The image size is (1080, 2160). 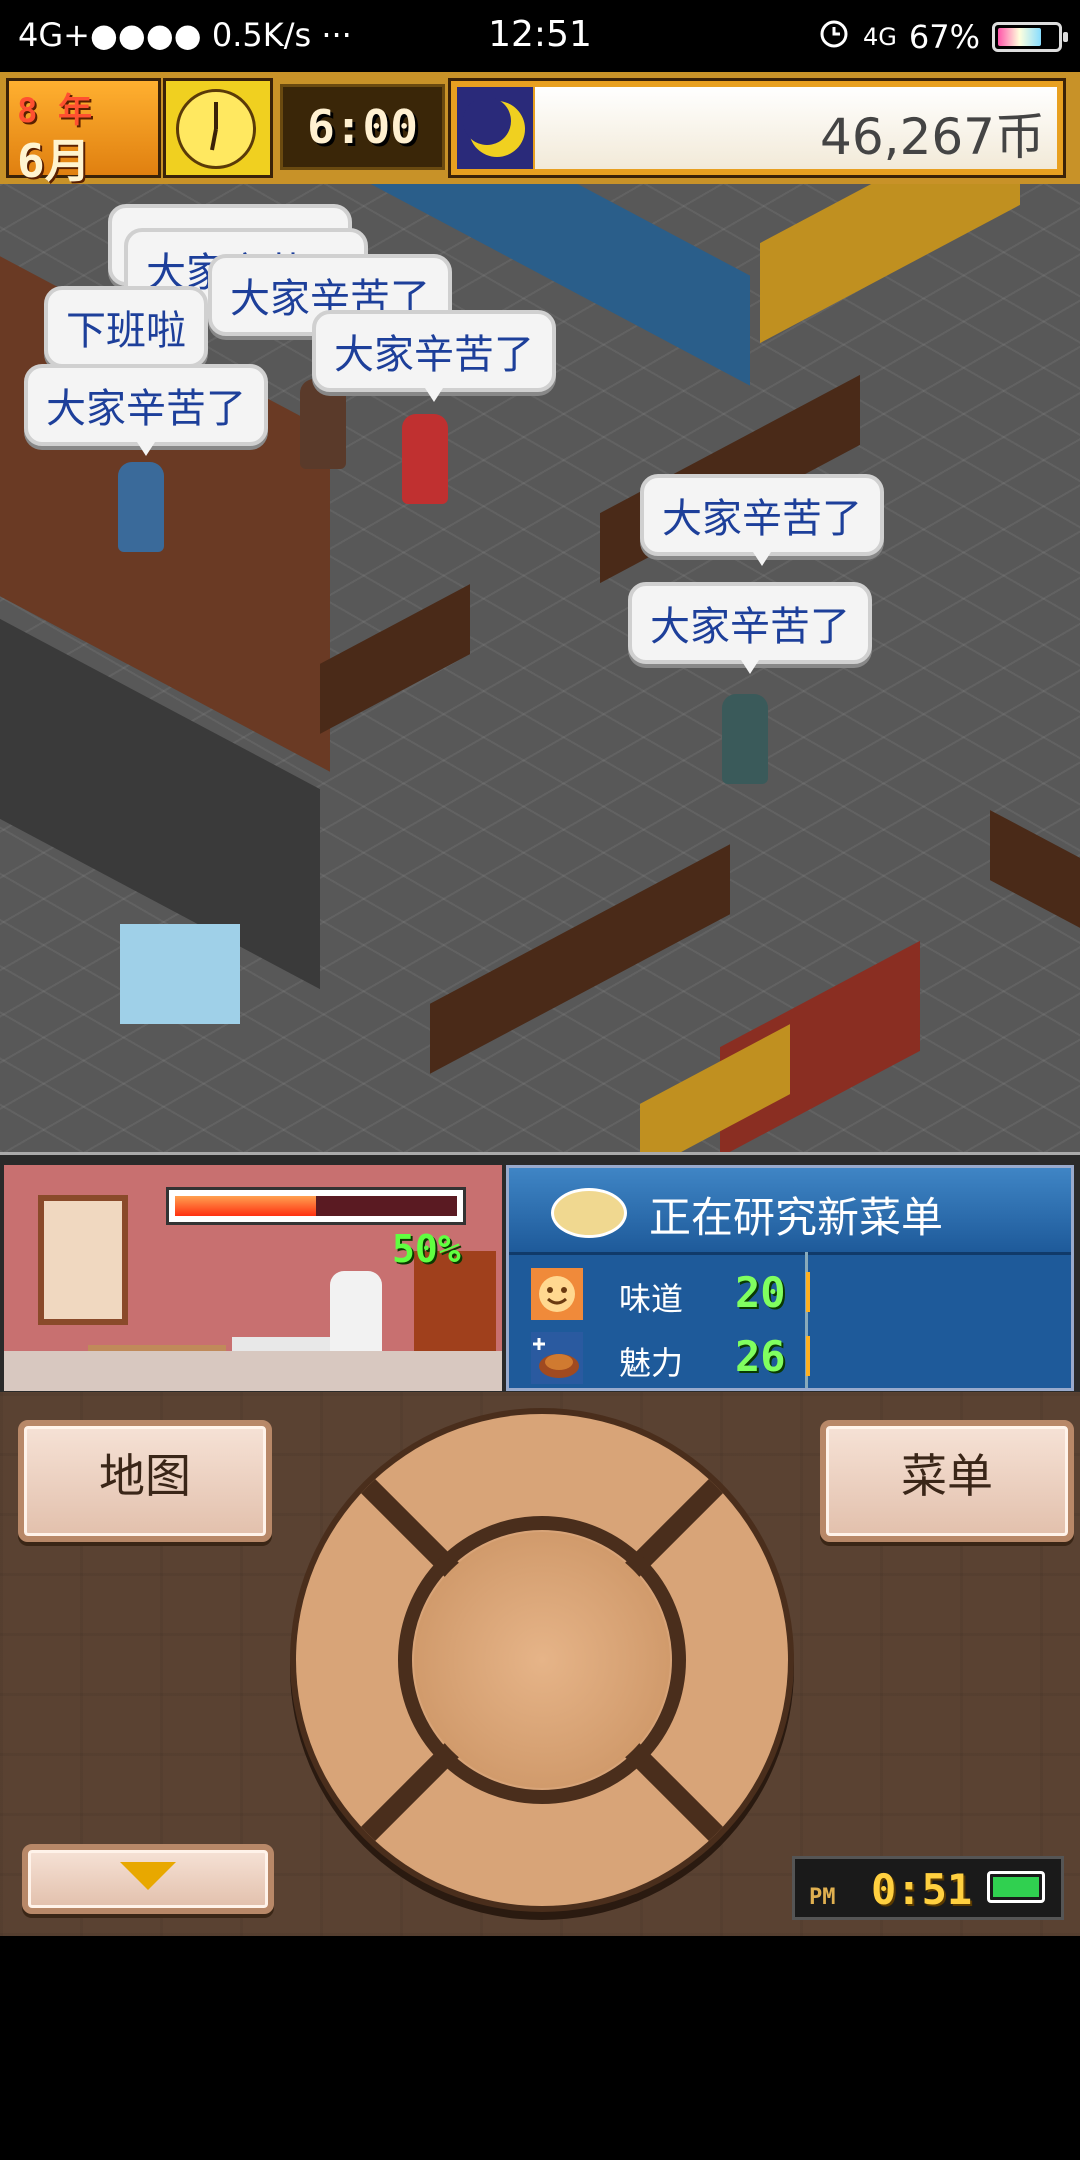 I want to click on money-value: 46,267币, so click(x=932, y=137).